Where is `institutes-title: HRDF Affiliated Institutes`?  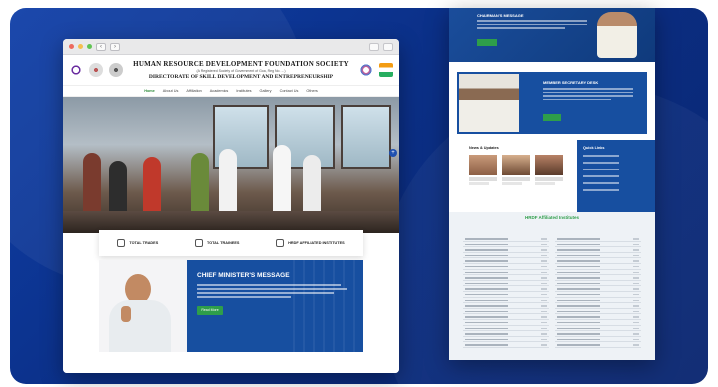 institutes-title: HRDF Affiliated Institutes is located at coordinates (552, 217).